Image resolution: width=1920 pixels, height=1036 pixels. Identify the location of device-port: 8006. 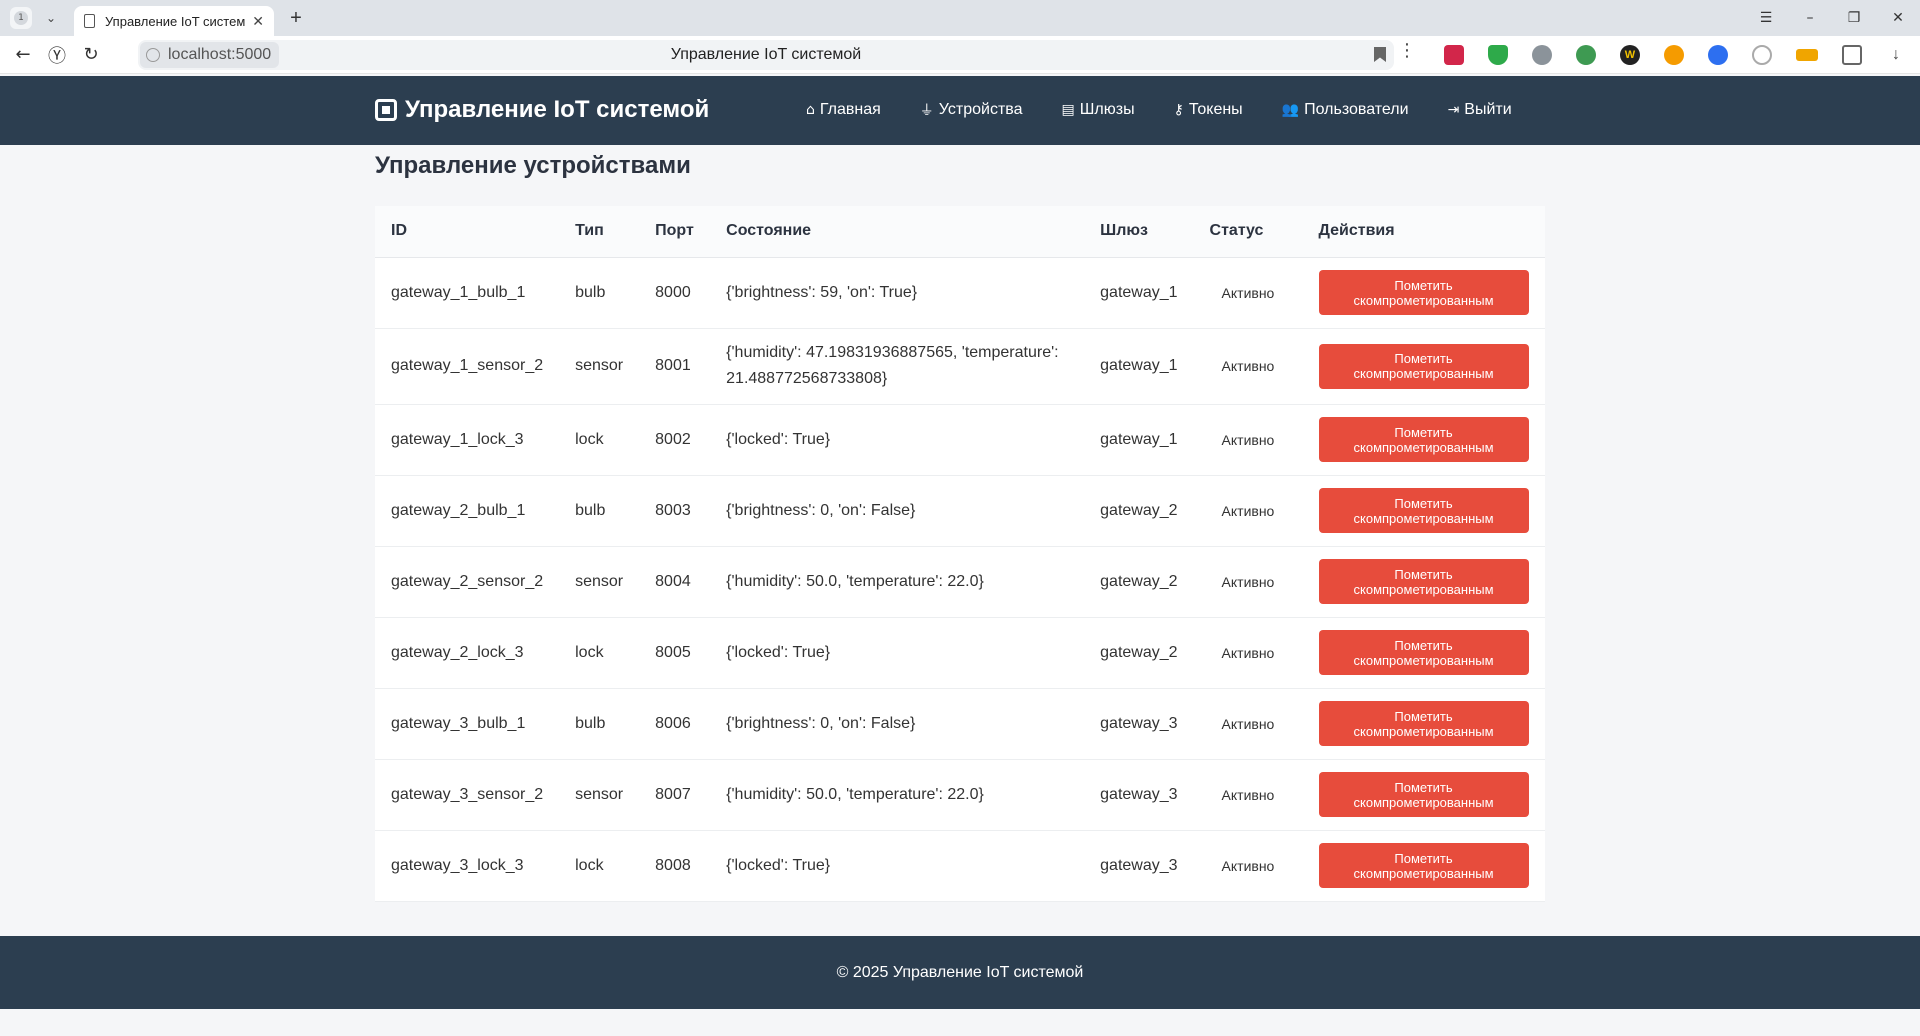
(675, 724).